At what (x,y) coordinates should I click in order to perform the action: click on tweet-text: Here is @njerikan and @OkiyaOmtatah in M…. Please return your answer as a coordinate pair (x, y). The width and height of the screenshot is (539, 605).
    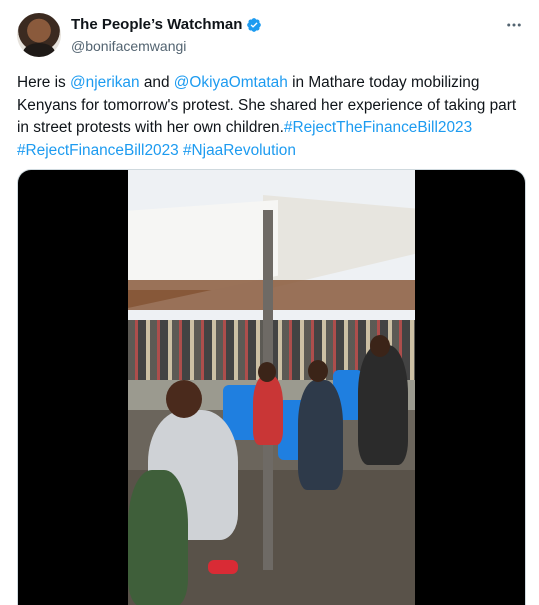
    Looking at the image, I should click on (273, 117).